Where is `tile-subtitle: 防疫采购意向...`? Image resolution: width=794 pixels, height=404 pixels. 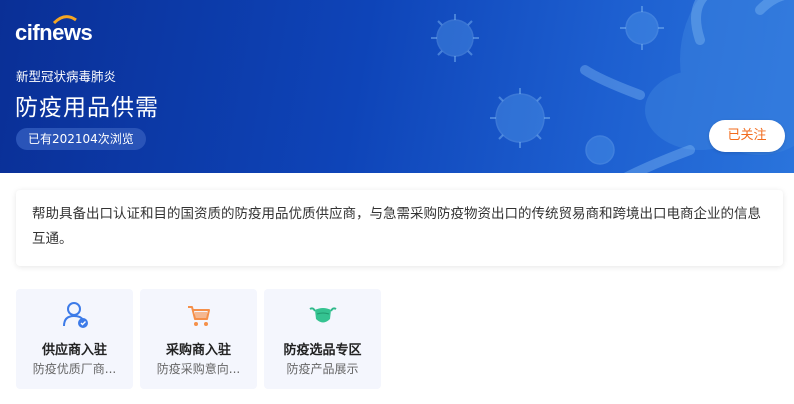 tile-subtitle: 防疫采购意向... is located at coordinates (198, 369).